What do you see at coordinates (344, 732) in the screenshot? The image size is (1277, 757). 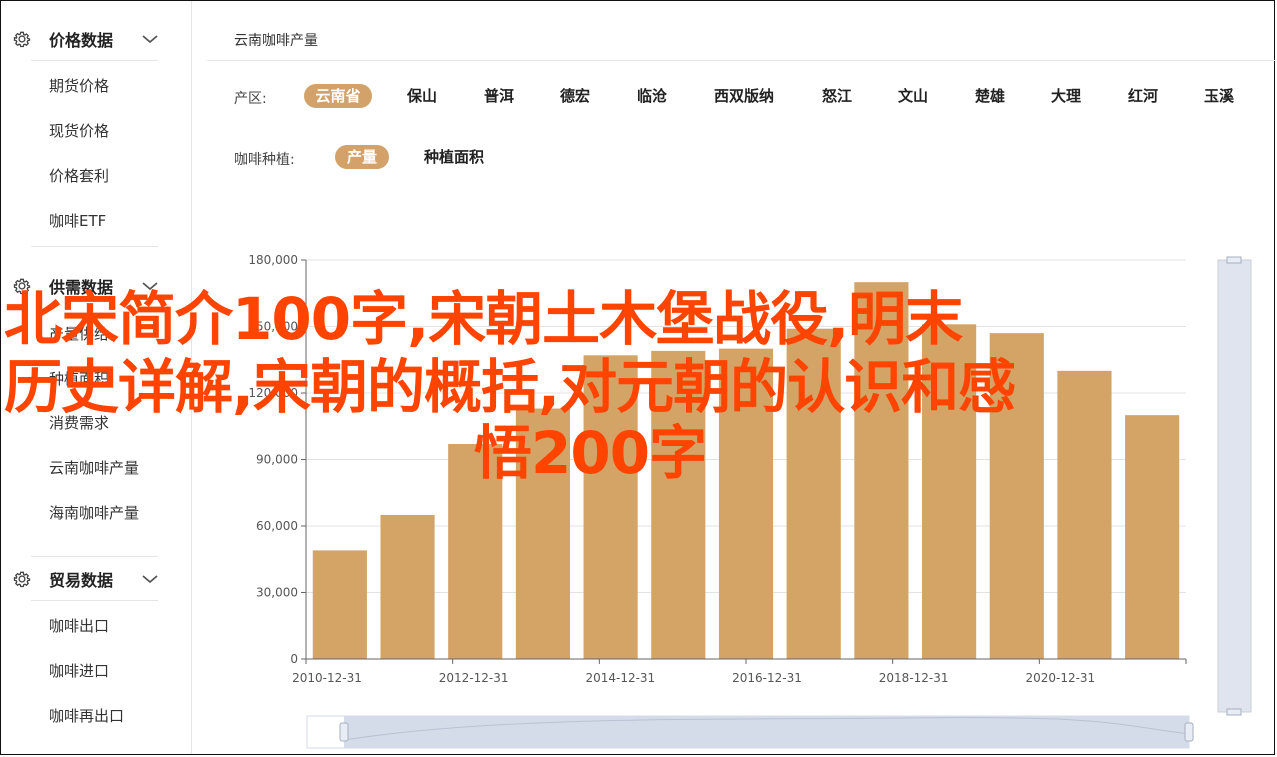 I see `x-zoom-handle-left` at bounding box center [344, 732].